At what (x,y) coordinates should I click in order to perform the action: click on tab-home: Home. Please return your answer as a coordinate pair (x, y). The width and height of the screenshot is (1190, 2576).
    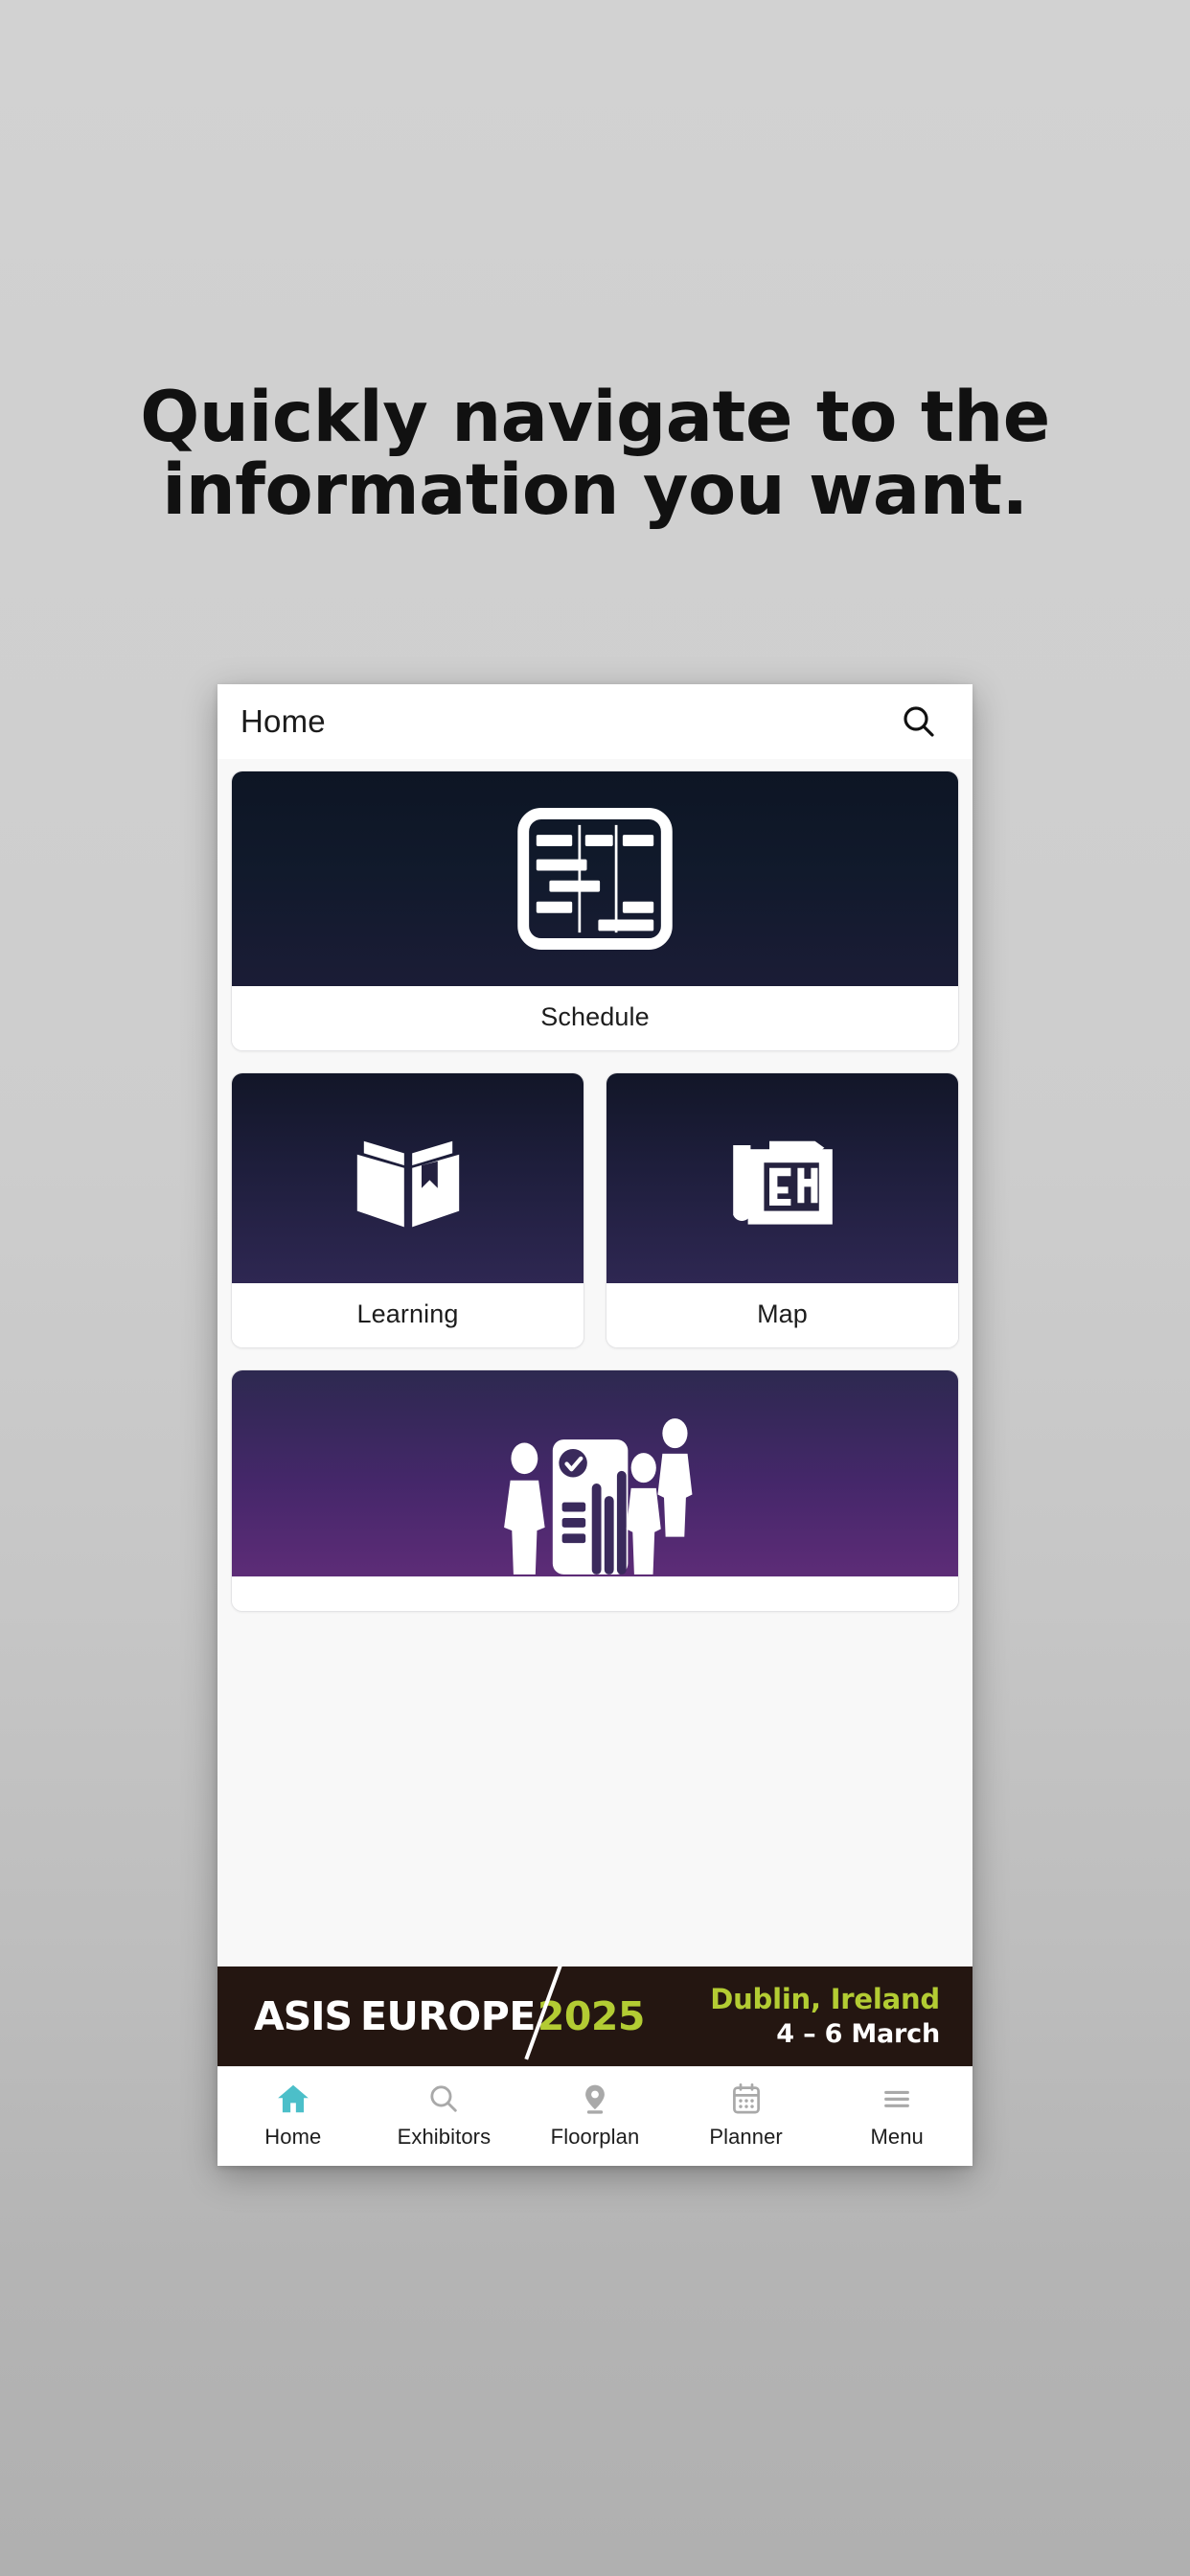
    Looking at the image, I should click on (293, 2115).